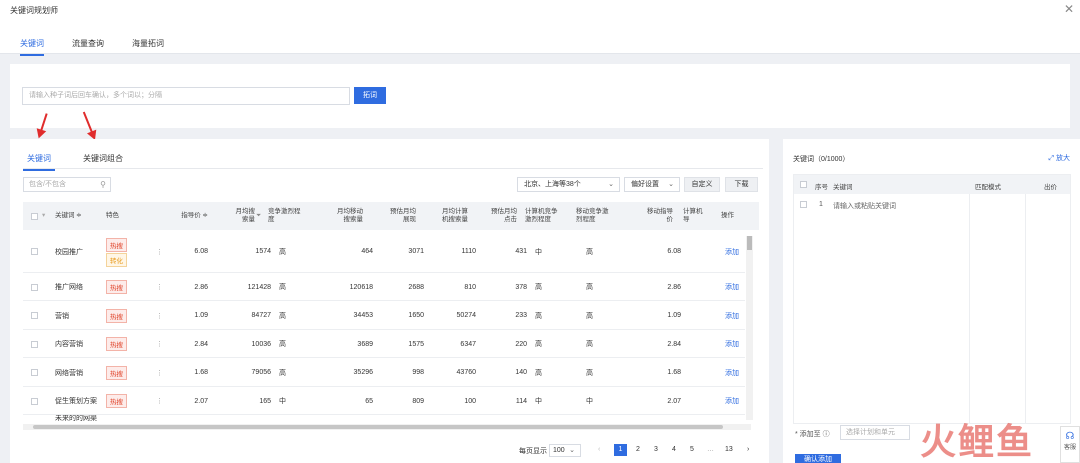  I want to click on selected-keywords-grid: 序号 关键词 匹配模式 出价 1 请输入或粘贴关键词, so click(932, 299).